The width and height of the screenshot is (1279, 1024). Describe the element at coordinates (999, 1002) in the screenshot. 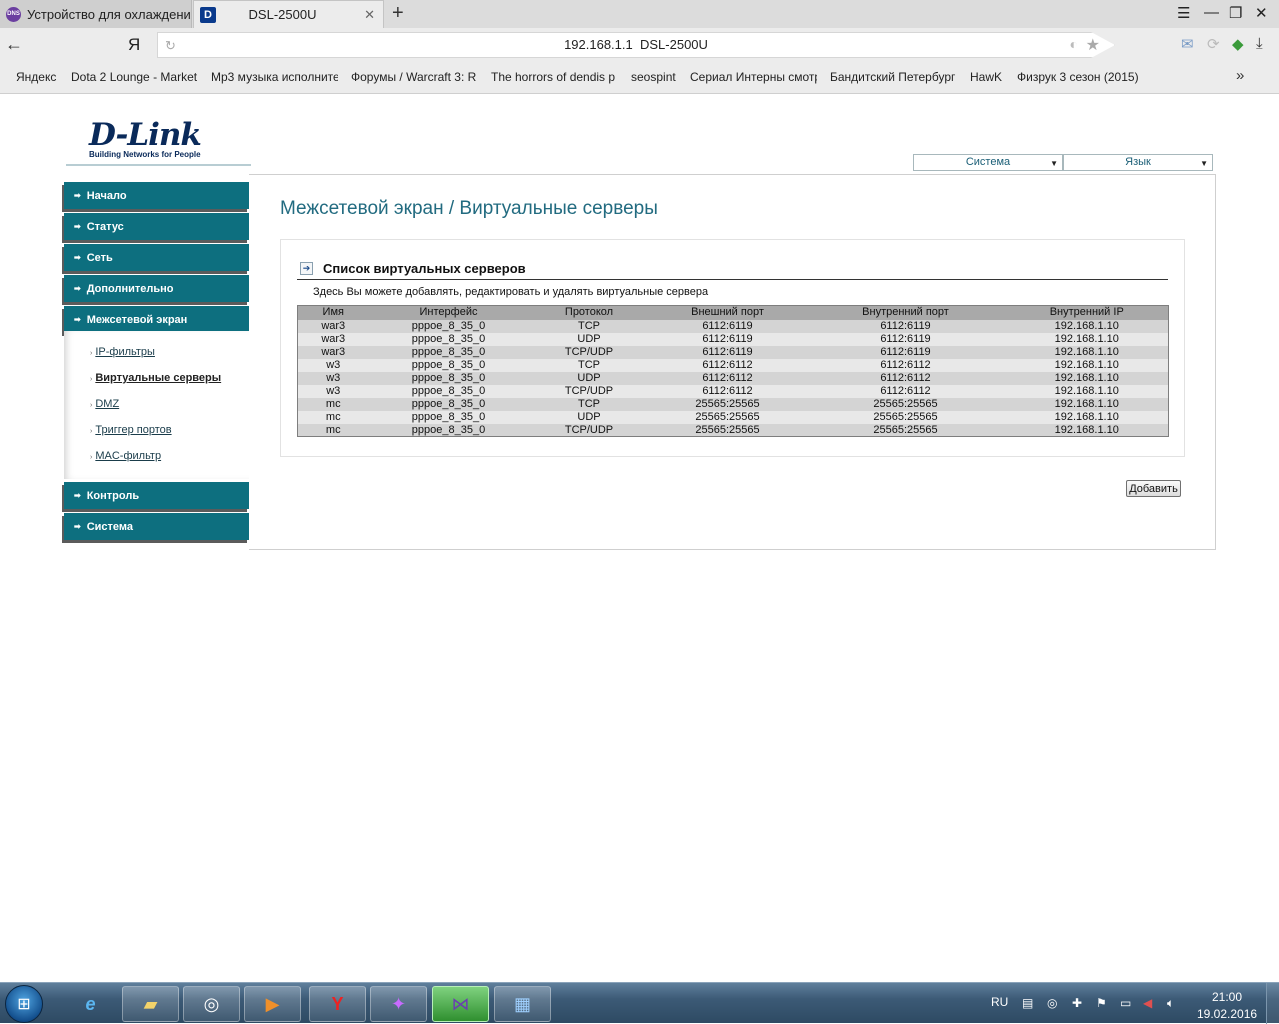

I see `language-indicator: RU` at that location.